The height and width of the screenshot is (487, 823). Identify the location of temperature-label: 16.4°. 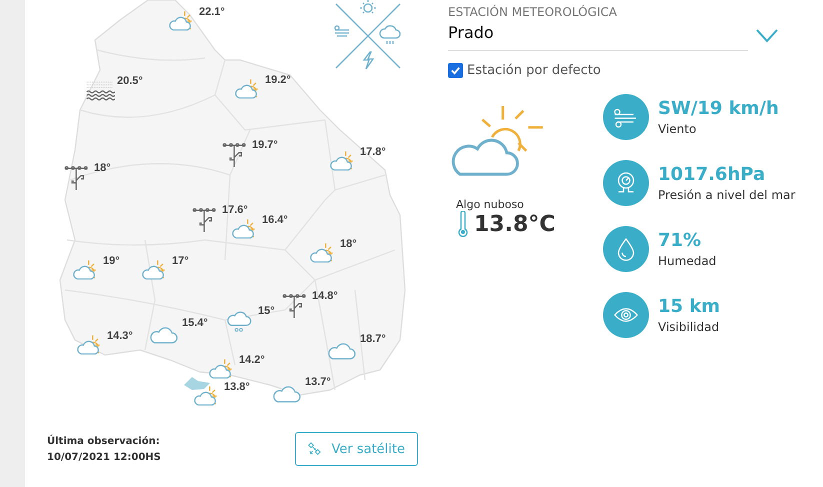
(275, 220).